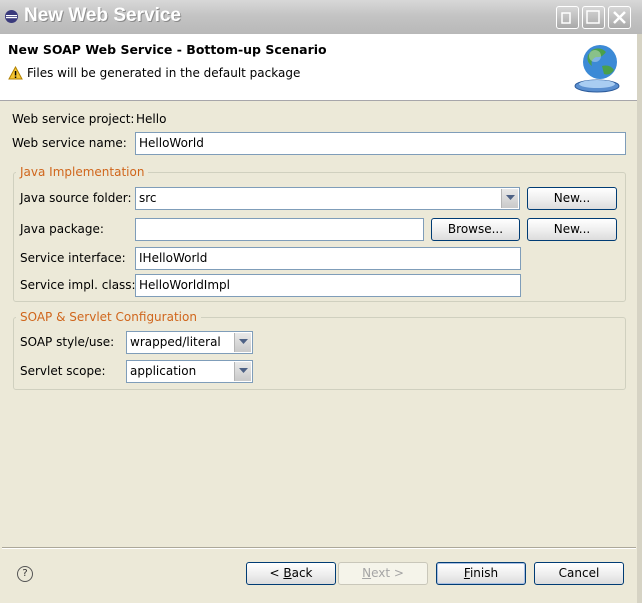  Describe the element at coordinates (63, 371) in the screenshot. I see `servlet-scope-label: Servlet scope:` at that location.